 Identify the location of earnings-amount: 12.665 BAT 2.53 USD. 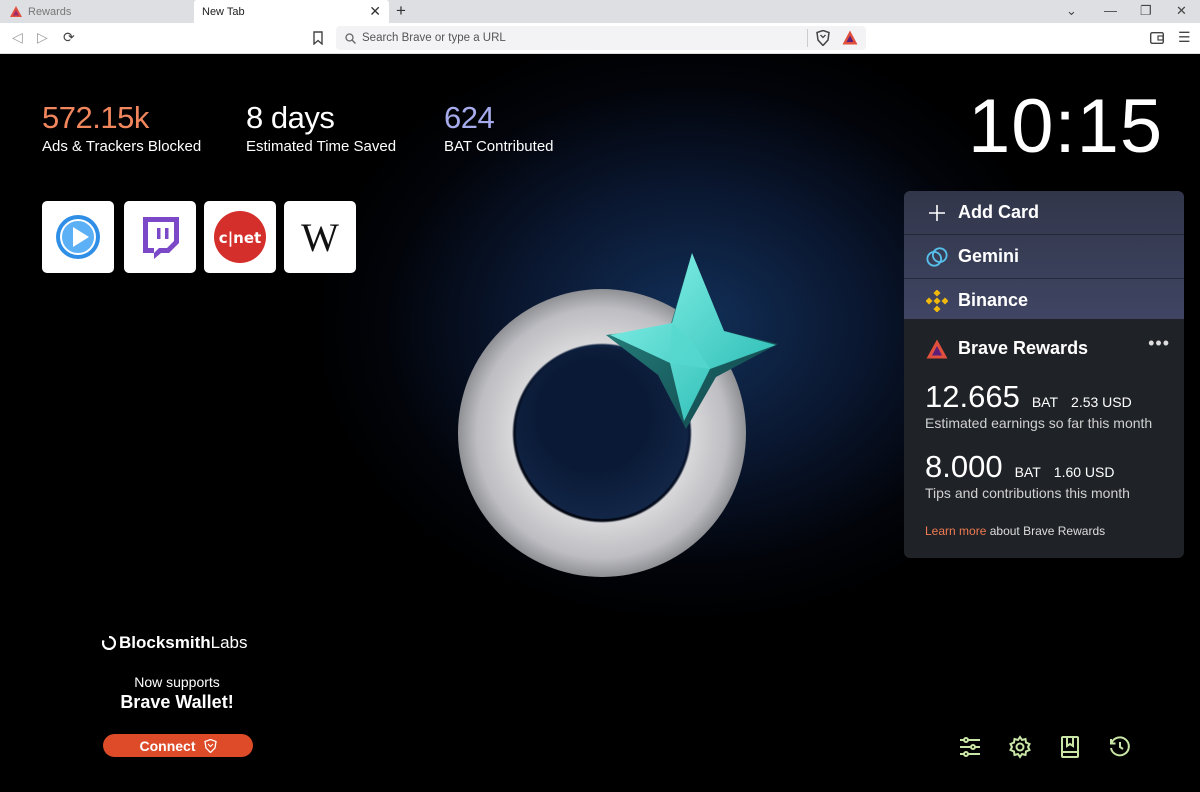
(1028, 397).